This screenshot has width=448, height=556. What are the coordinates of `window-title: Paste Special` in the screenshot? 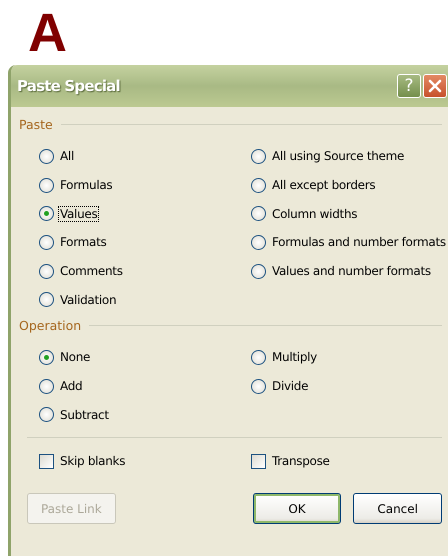 It's located at (68, 86).